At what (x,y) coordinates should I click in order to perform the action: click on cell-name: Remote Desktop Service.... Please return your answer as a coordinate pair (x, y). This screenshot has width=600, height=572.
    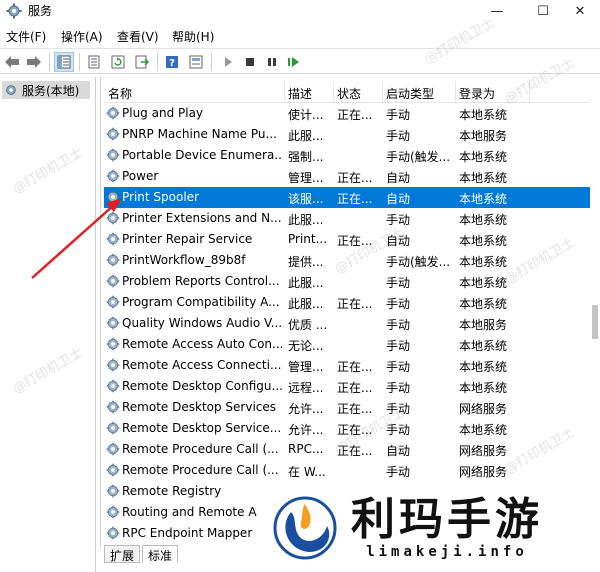
    Looking at the image, I should click on (202, 428).